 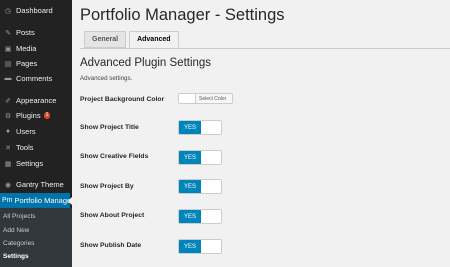 I want to click on sidebar-item-users: ● Users, so click(x=36, y=131).